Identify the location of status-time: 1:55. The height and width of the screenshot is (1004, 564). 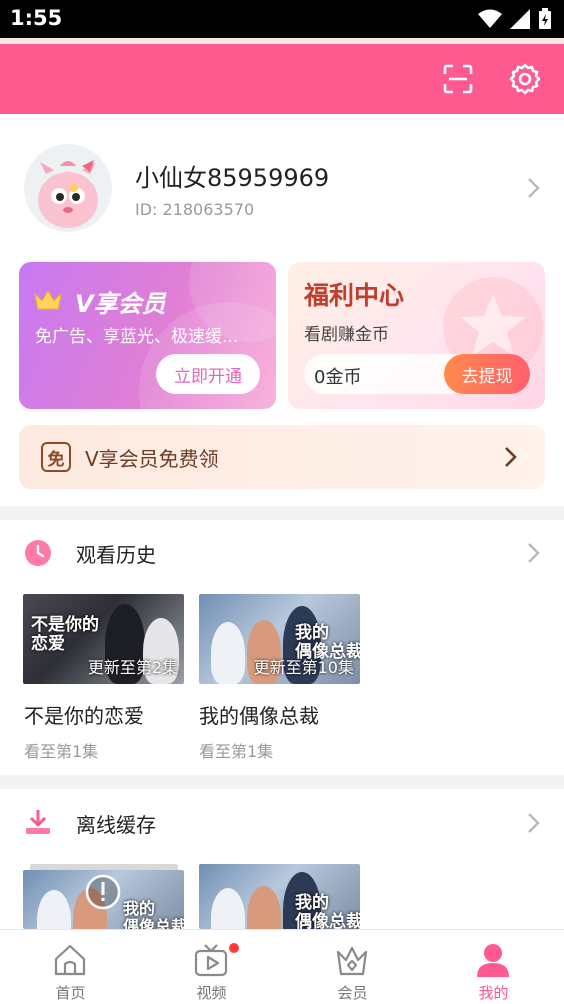
(36, 18).